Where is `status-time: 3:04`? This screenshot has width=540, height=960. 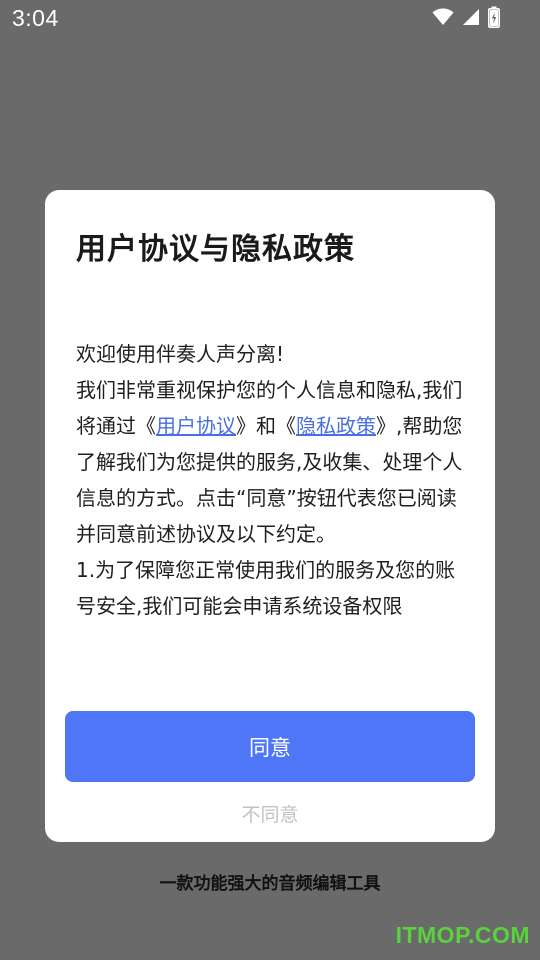 status-time: 3:04 is located at coordinates (35, 18).